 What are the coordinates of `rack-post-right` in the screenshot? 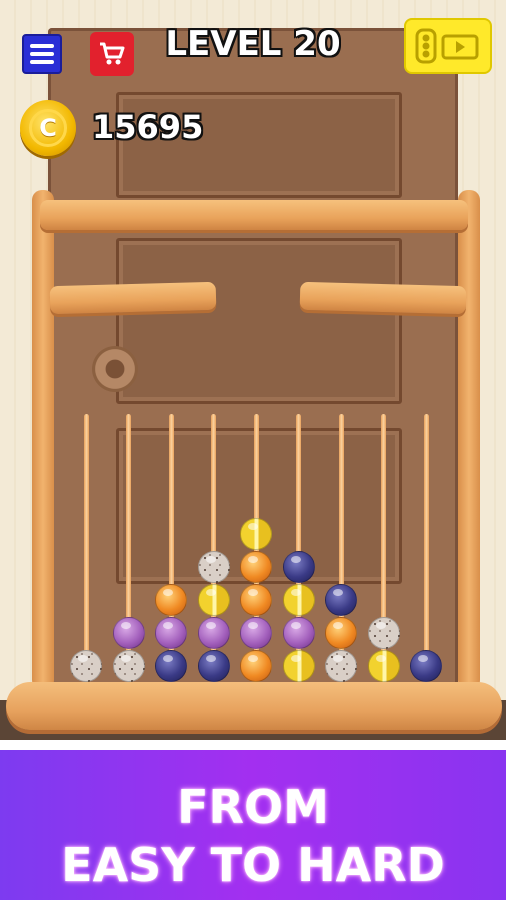 It's located at (469, 440).